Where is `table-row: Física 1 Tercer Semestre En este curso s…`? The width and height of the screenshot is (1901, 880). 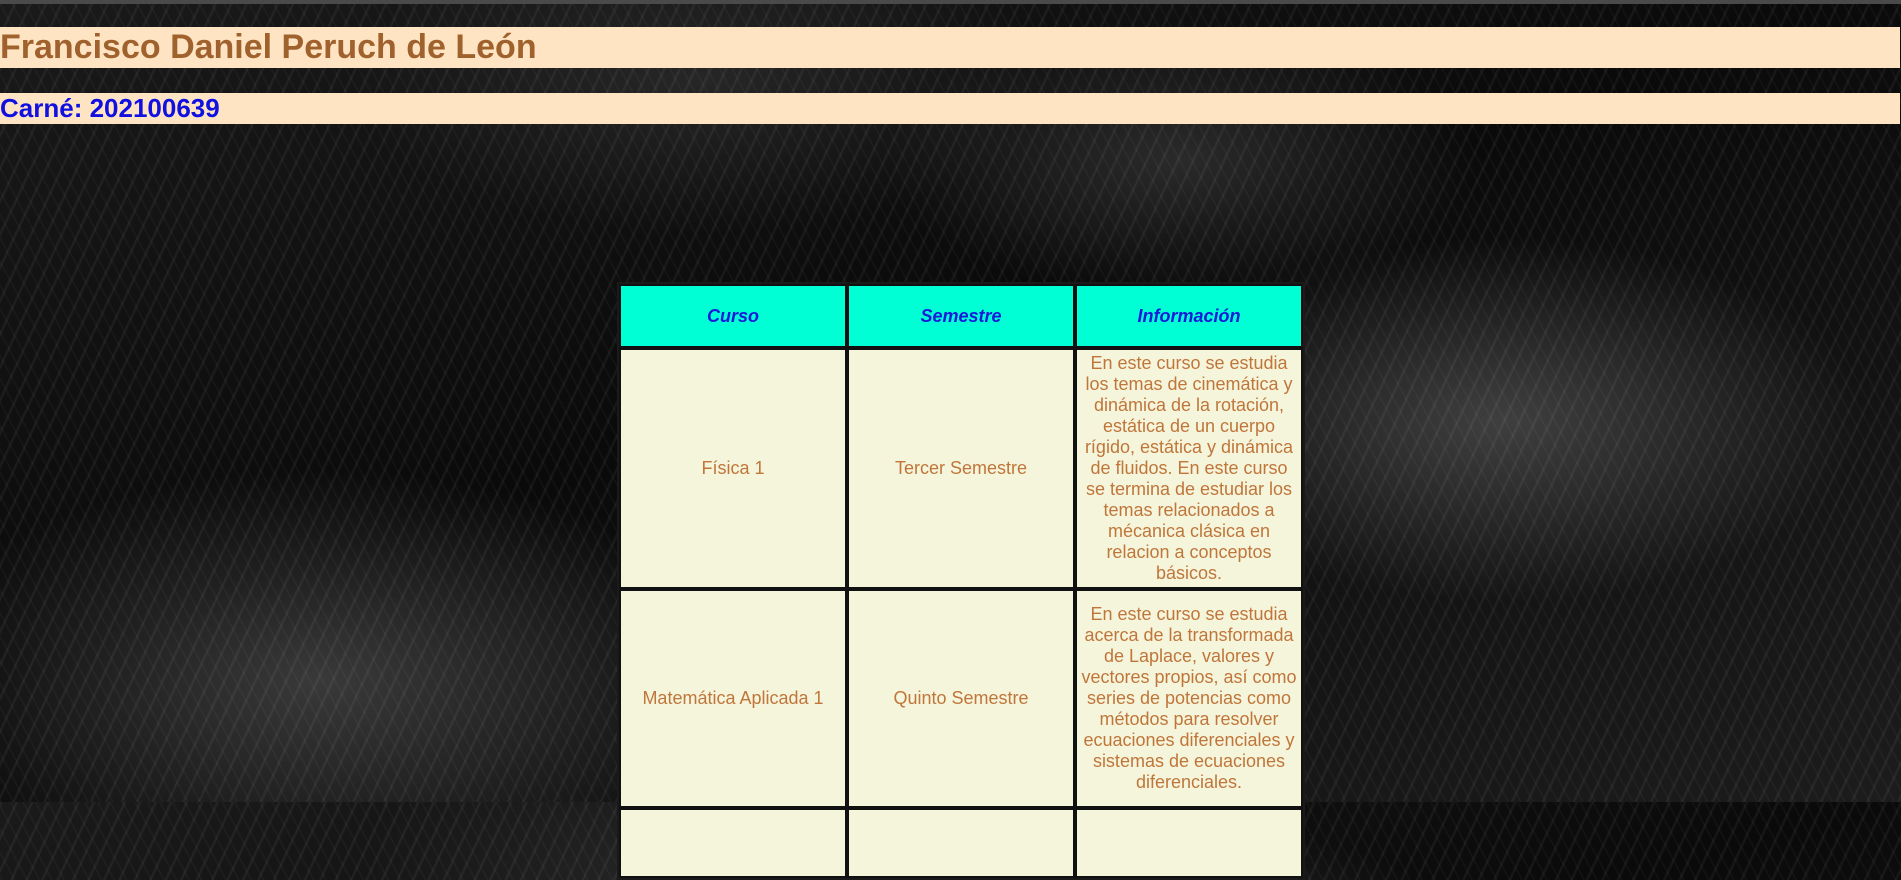
table-row: Física 1 Tercer Semestre En este curso s… is located at coordinates (961, 468).